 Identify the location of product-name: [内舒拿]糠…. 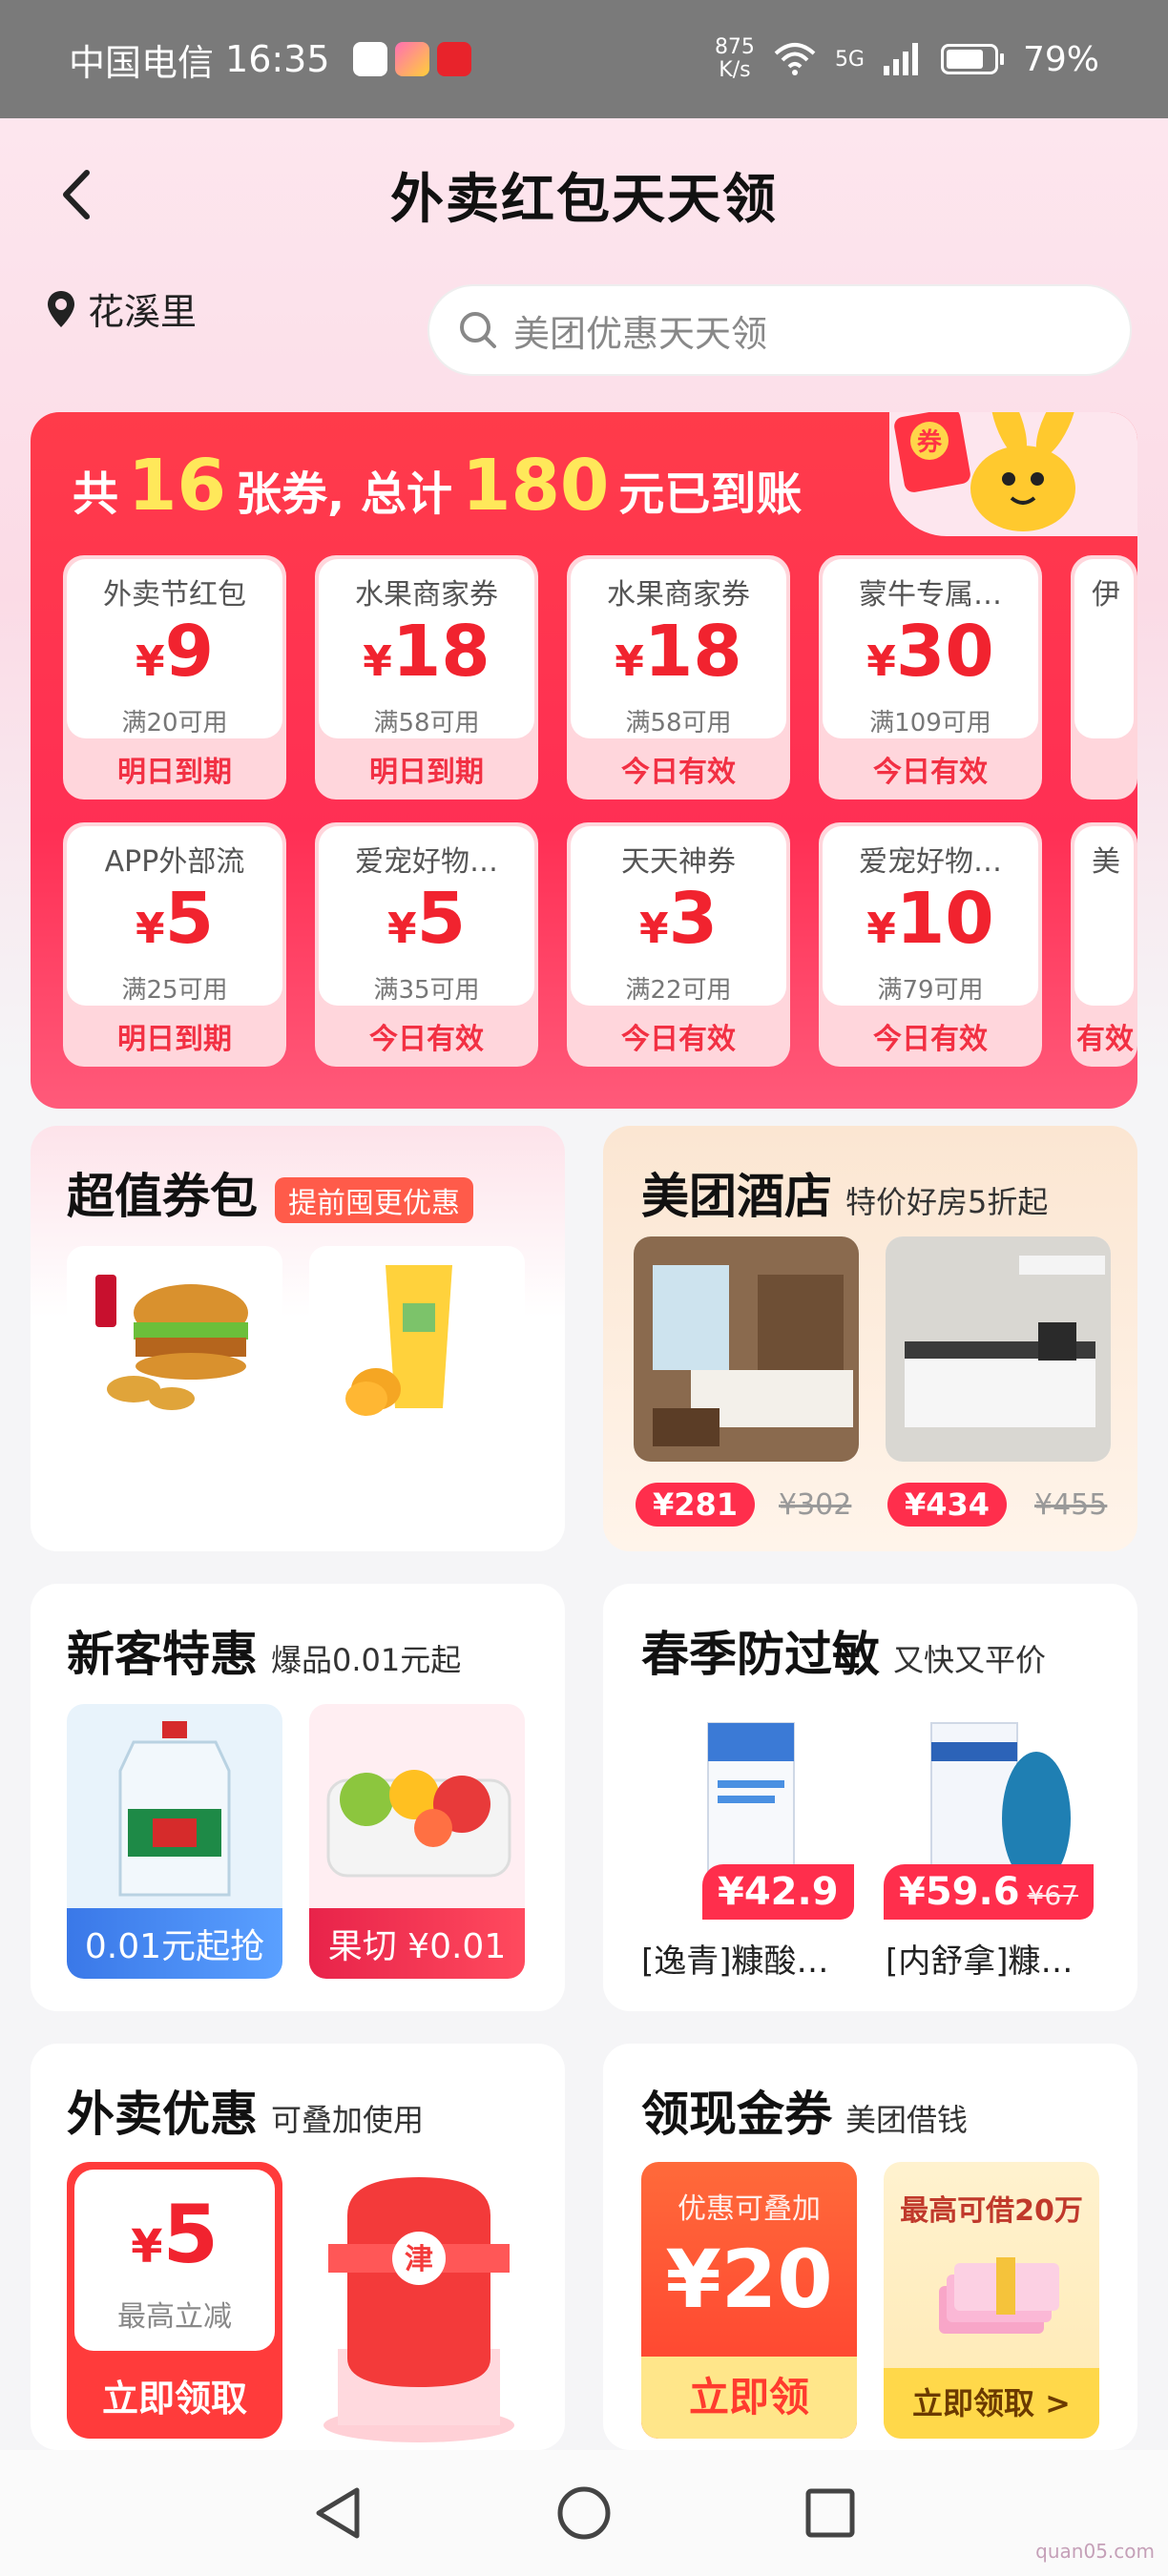
(980, 1961).